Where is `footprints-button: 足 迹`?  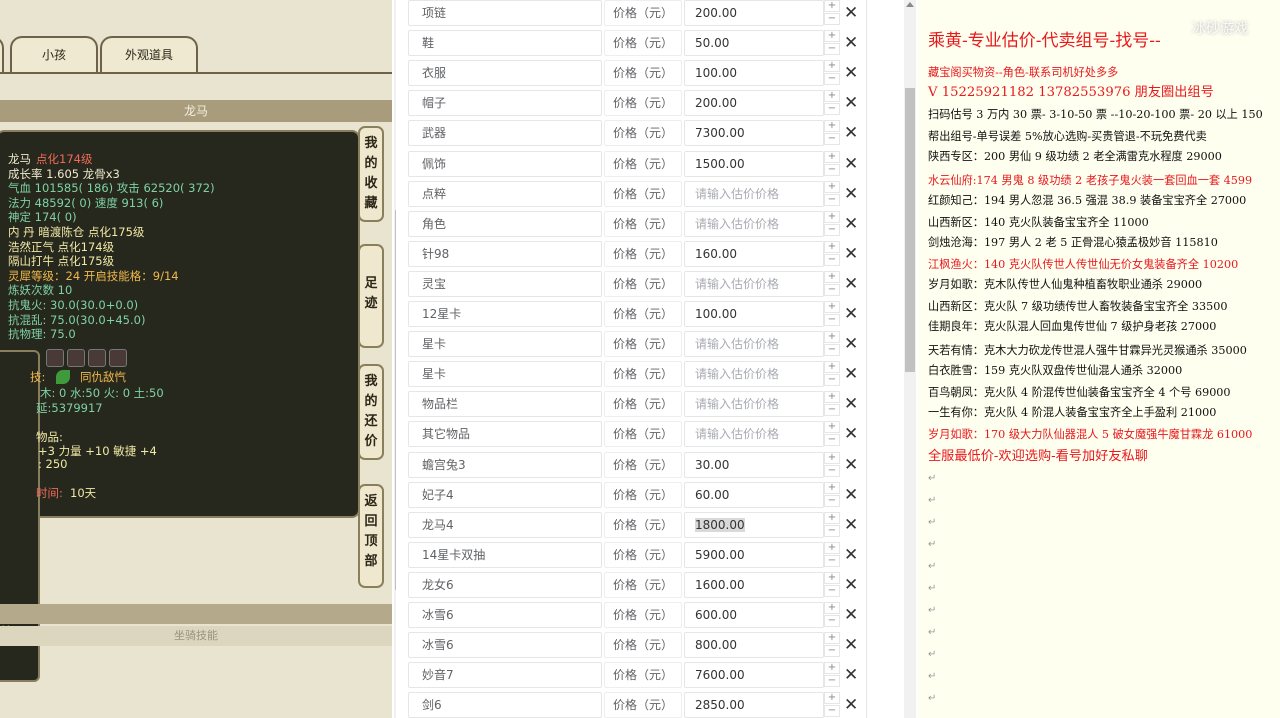 footprints-button: 足 迹 is located at coordinates (371, 296).